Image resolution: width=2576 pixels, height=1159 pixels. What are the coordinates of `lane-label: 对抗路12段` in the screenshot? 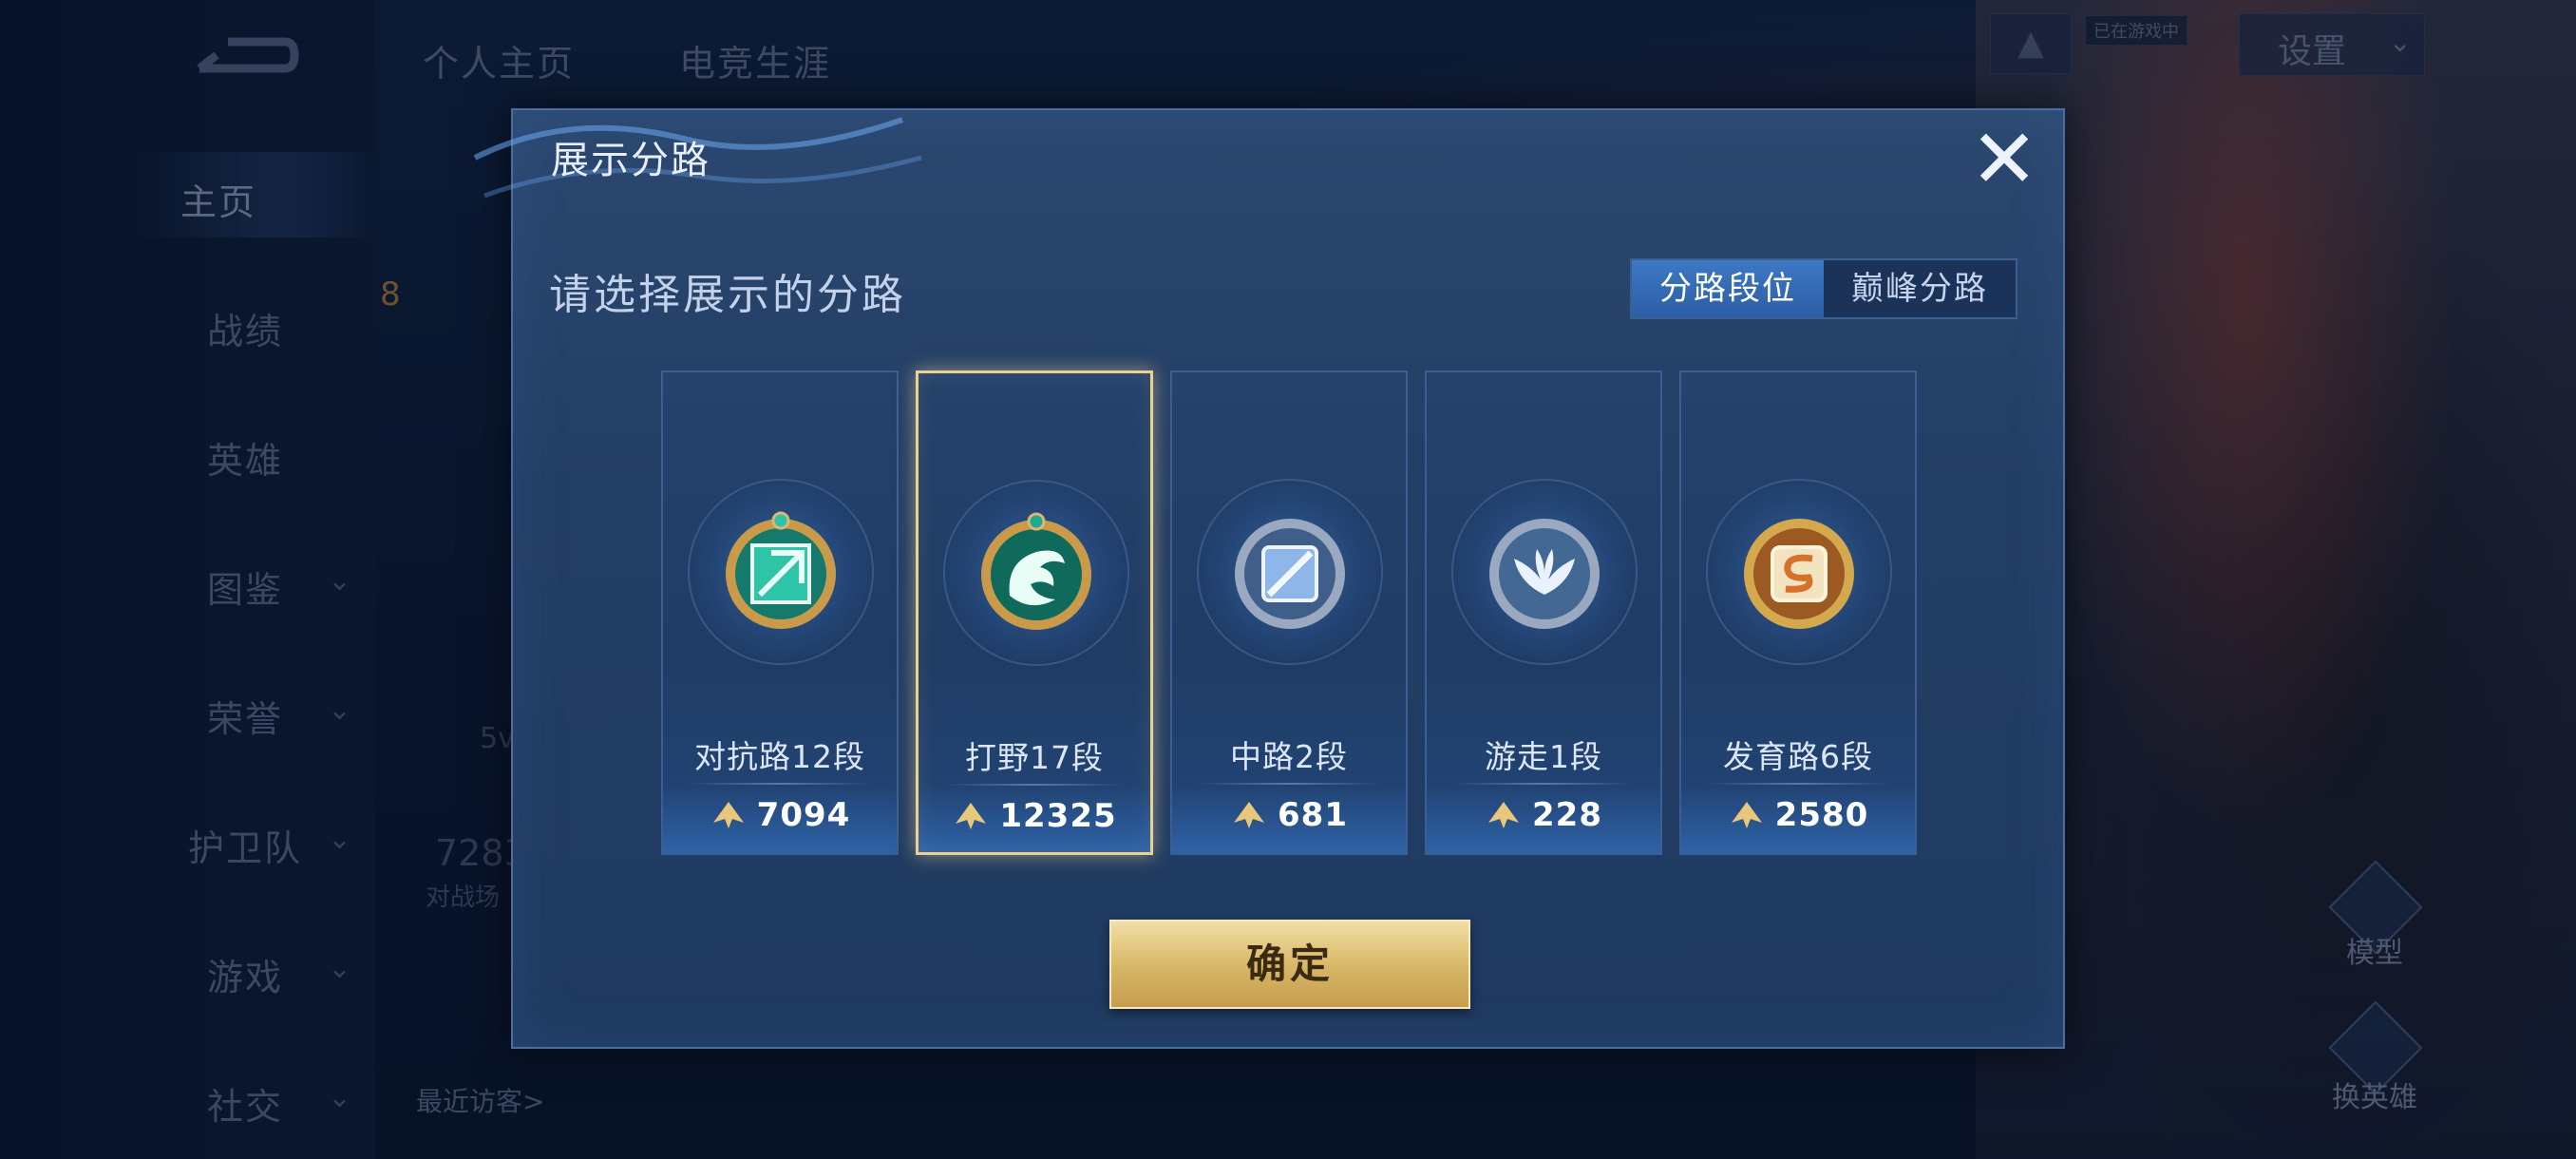 It's located at (779, 756).